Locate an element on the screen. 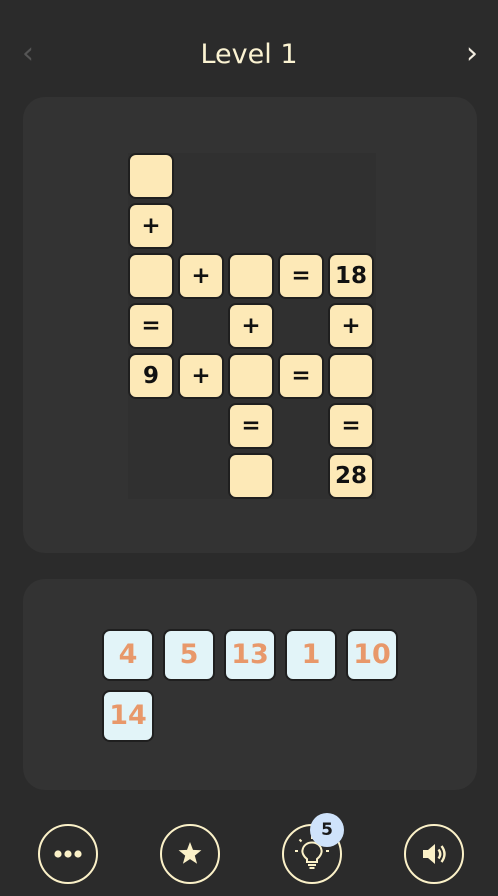 The image size is (498, 896). star-icon is located at coordinates (190, 853).